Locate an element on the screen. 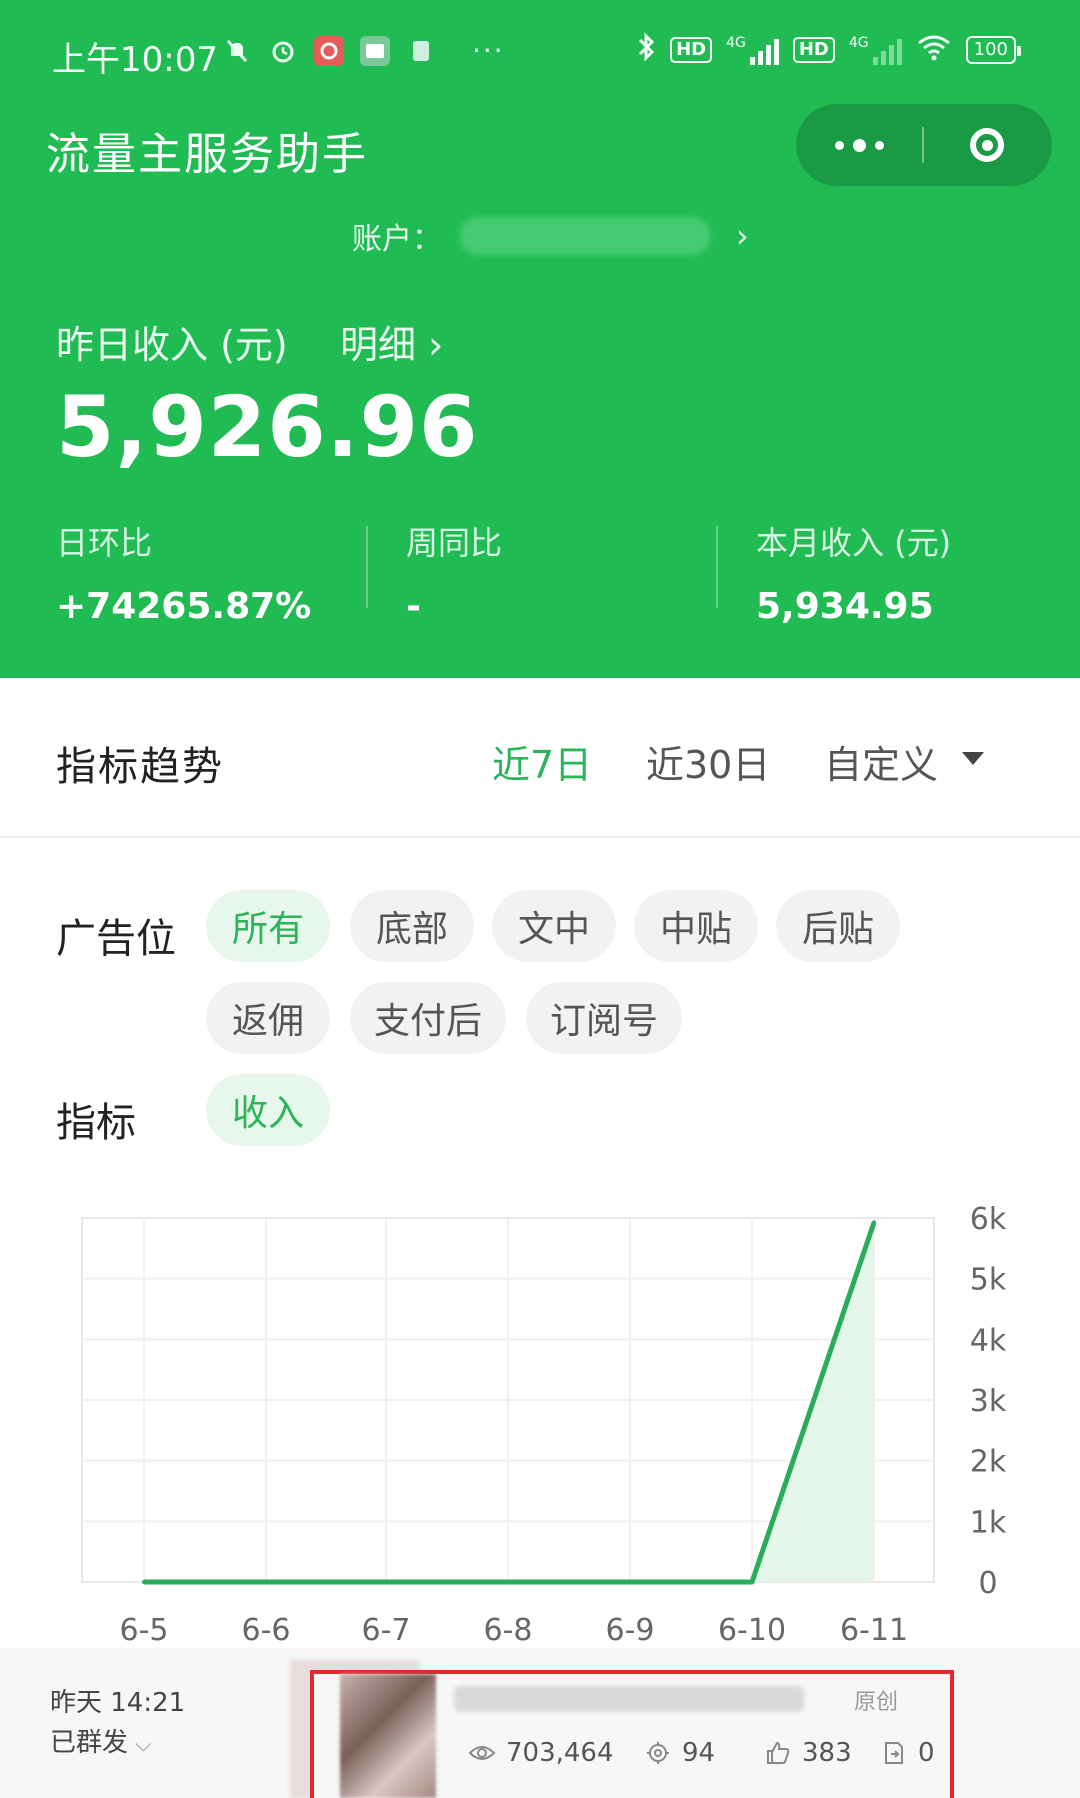  article-title-redacted is located at coordinates (629, 1699).